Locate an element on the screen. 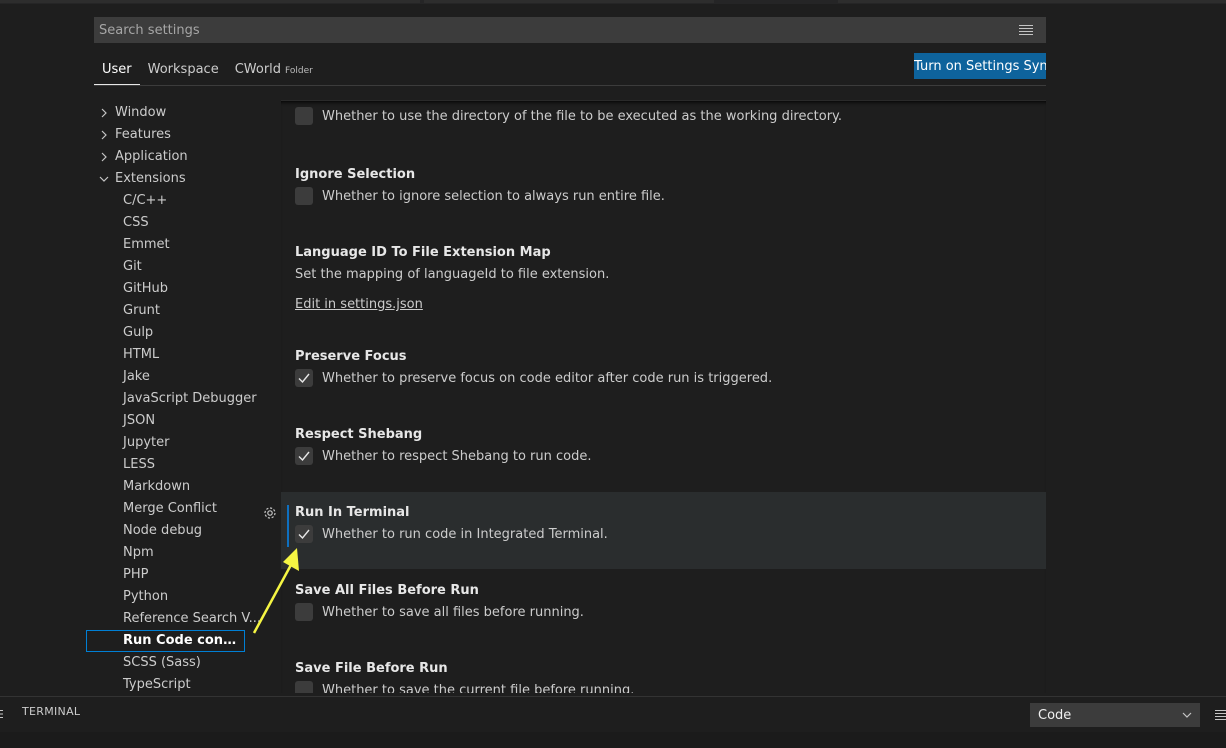  tab-label: CWorld is located at coordinates (258, 69).